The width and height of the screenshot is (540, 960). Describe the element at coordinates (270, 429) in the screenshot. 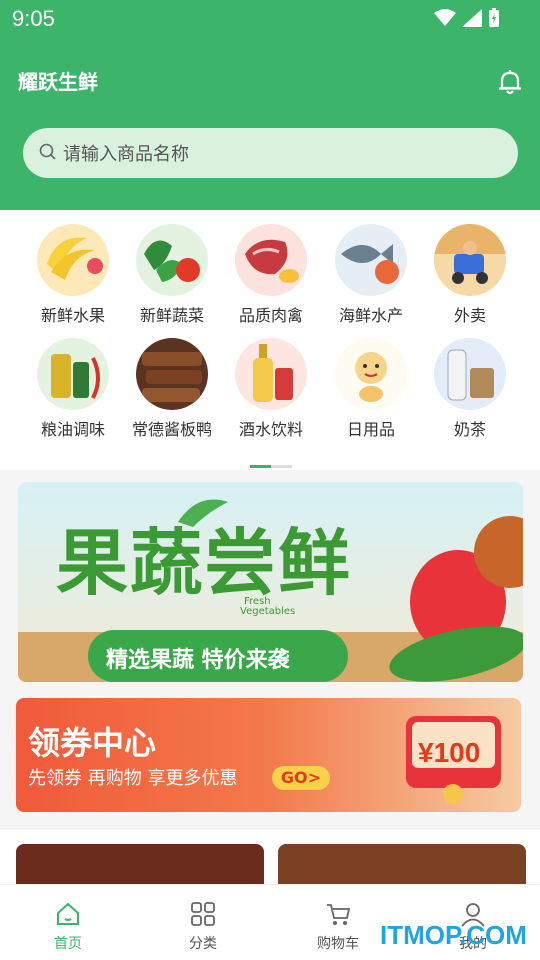

I see `category-label: 酒水饮料` at that location.